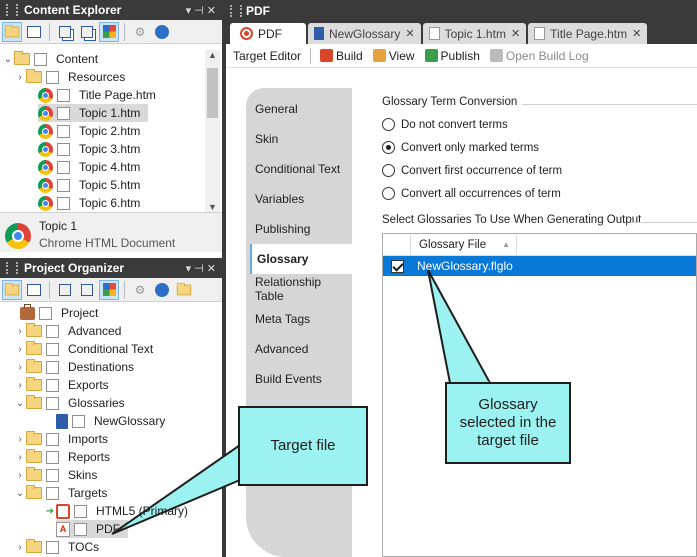 This screenshot has height=557, width=697. What do you see at coordinates (212, 131) in the screenshot?
I see `content-explorer-scrollbar: ▲ ▼` at bounding box center [212, 131].